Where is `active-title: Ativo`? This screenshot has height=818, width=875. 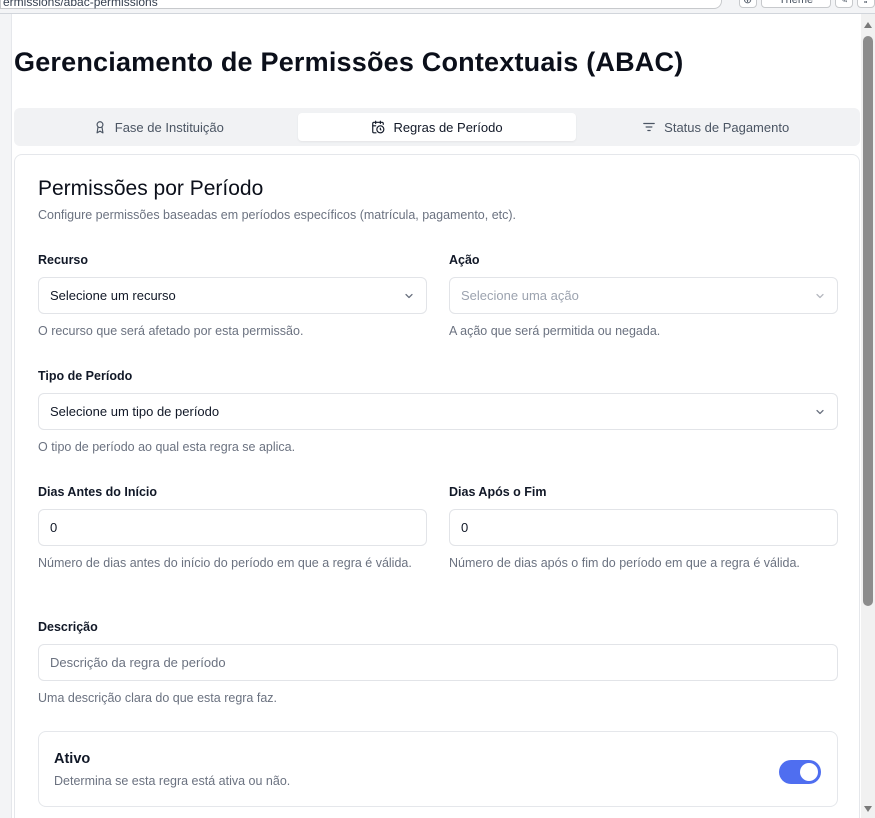
active-title: Ativo is located at coordinates (72, 759).